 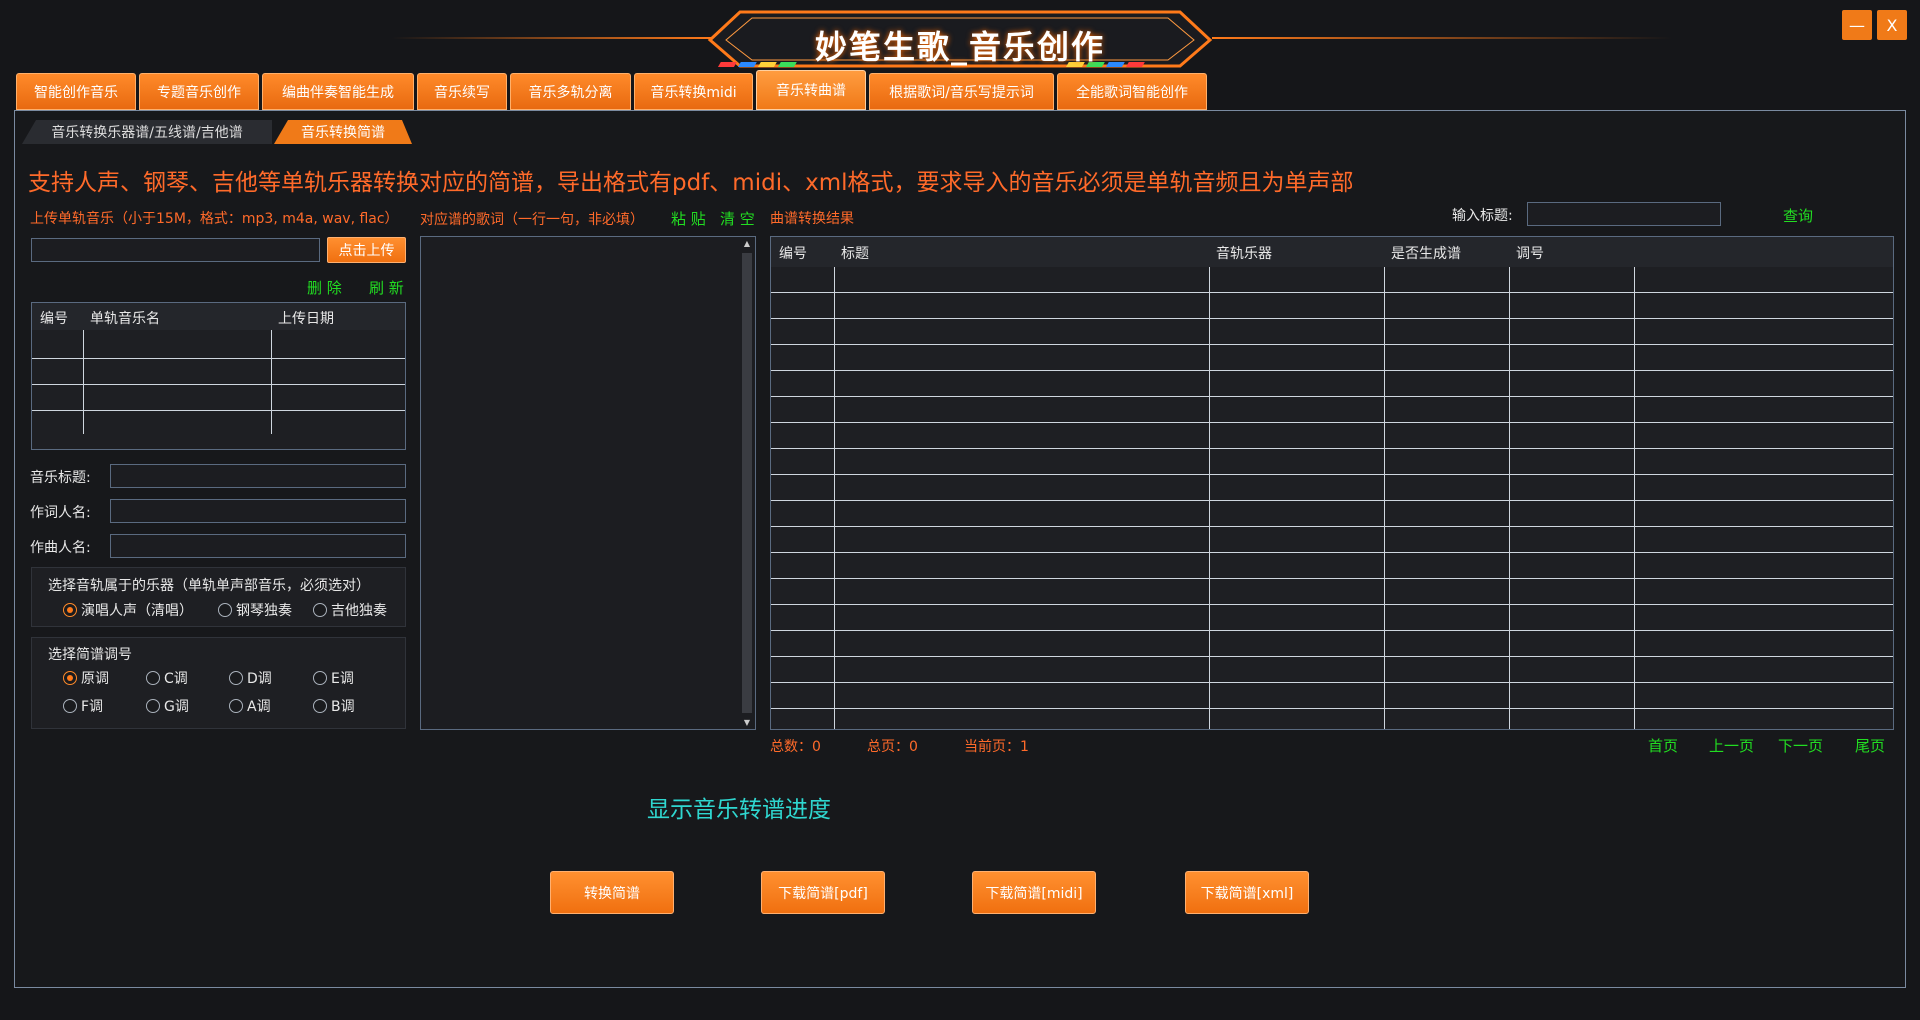 I want to click on search-title-input, so click(x=1624, y=214).